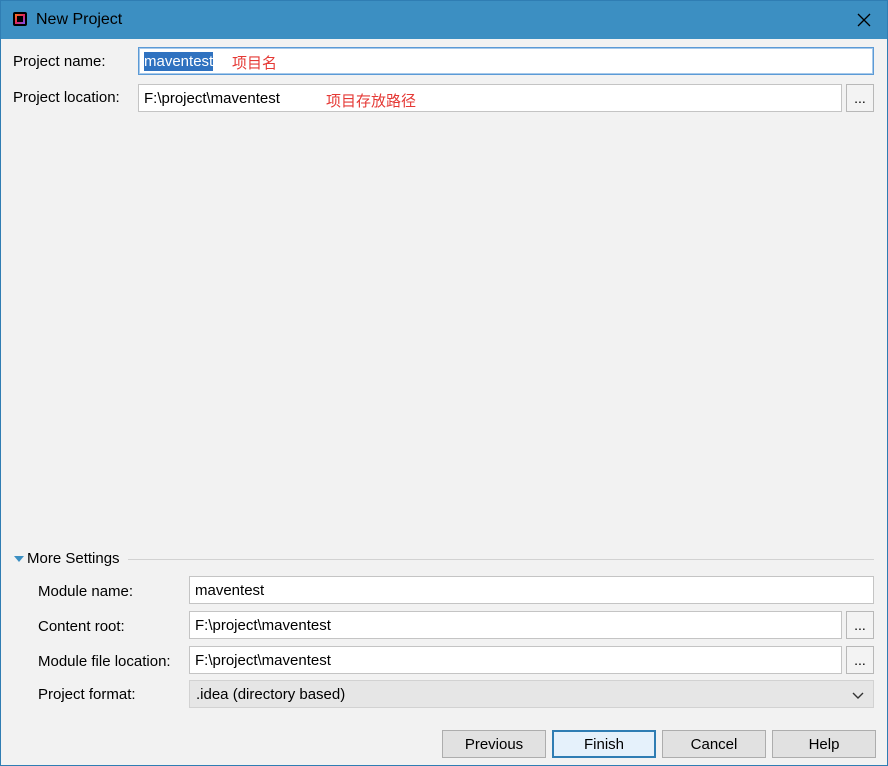 The width and height of the screenshot is (888, 766). What do you see at coordinates (371, 101) in the screenshot?
I see `project-location-annotation: 项目存放路径` at bounding box center [371, 101].